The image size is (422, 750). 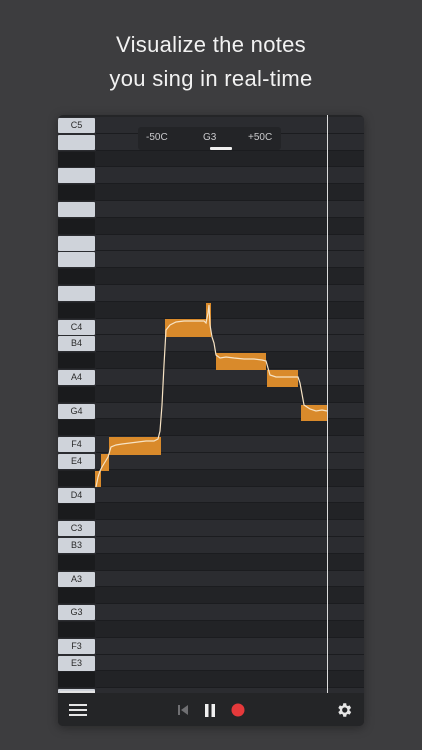 I want to click on playhead, so click(x=327, y=404).